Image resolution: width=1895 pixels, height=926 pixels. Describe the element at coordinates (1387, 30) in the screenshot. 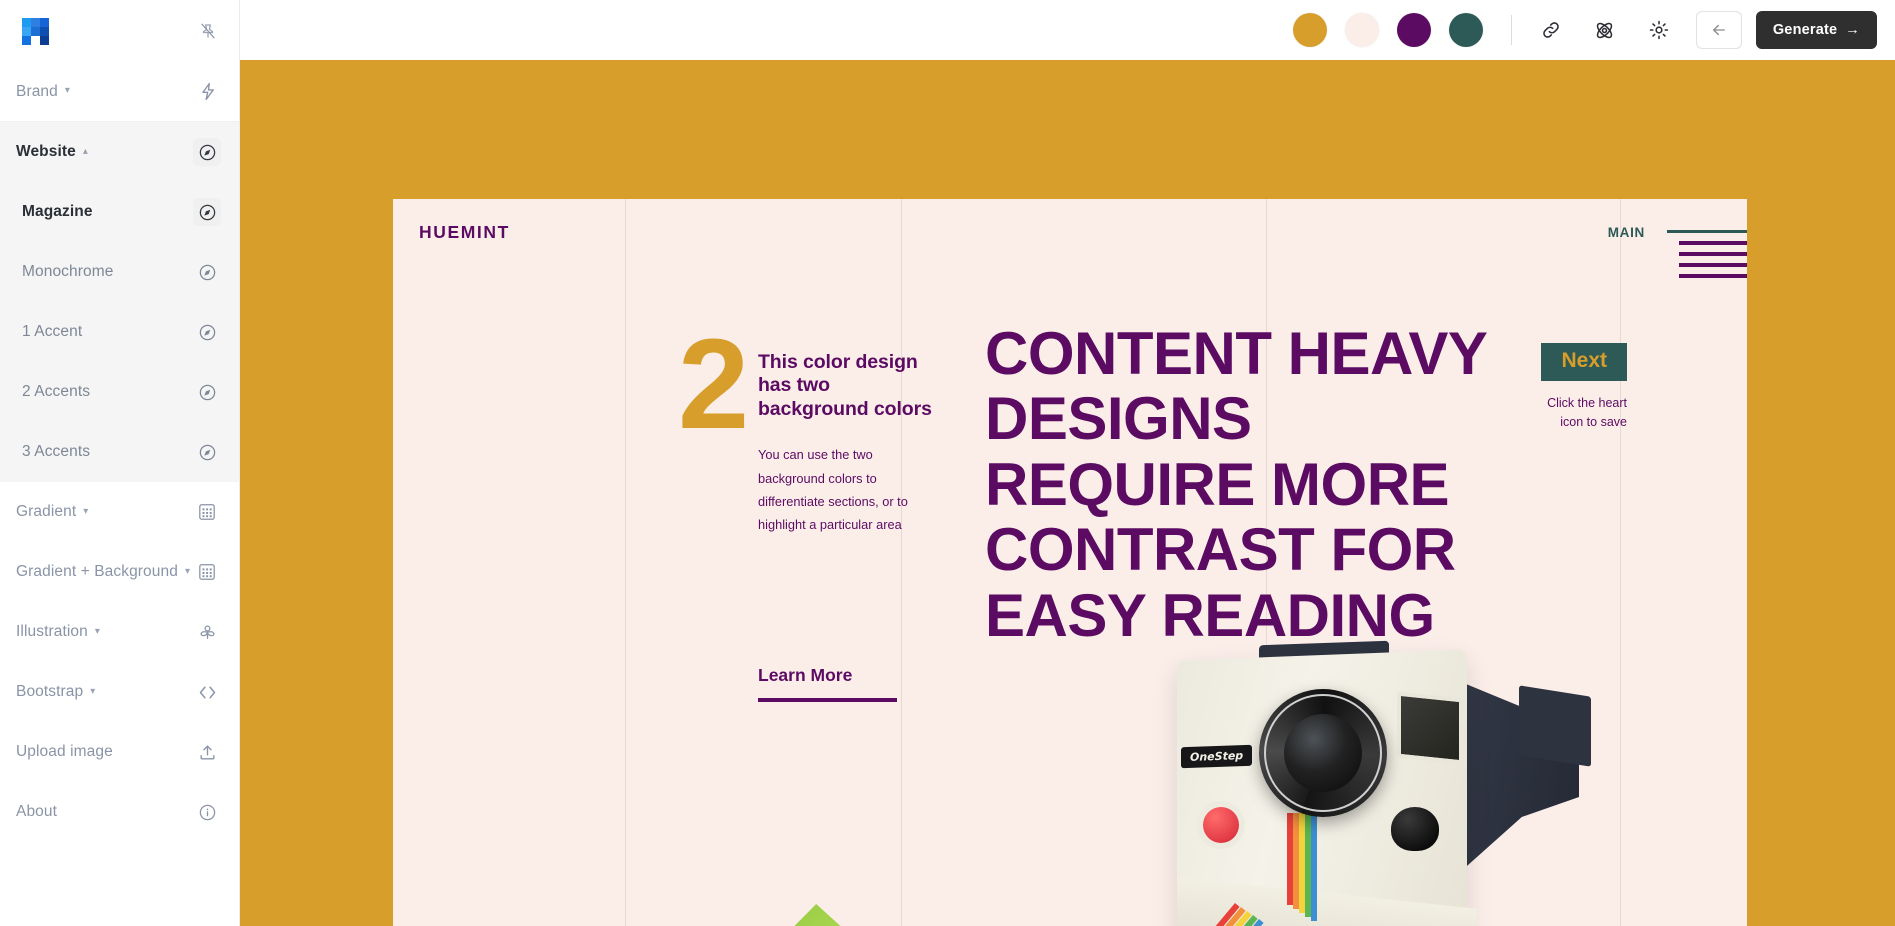

I see `palette-swatches` at that location.